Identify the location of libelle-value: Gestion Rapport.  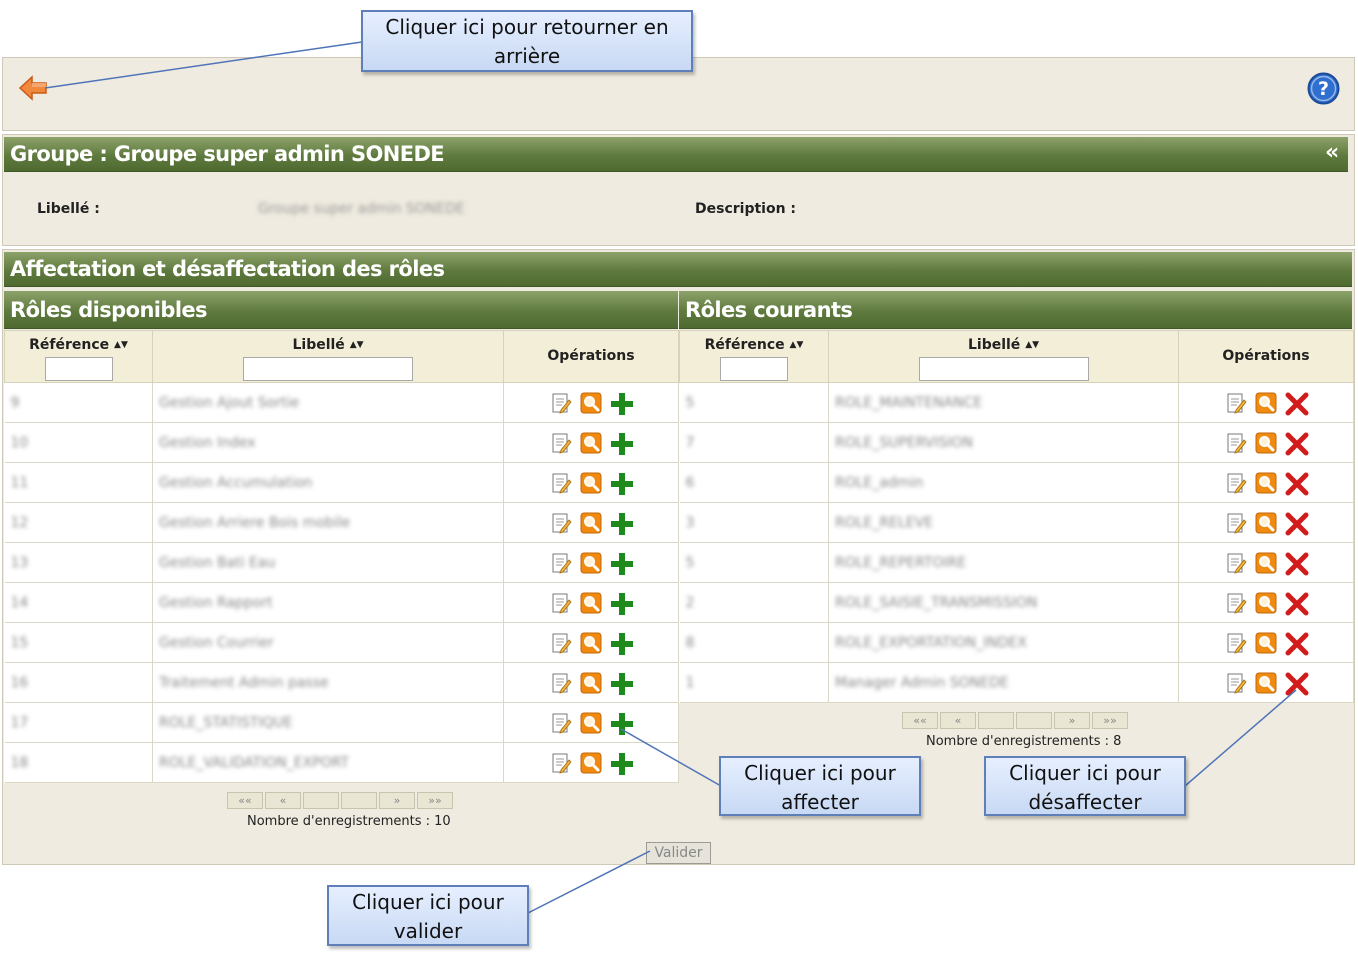
(216, 602).